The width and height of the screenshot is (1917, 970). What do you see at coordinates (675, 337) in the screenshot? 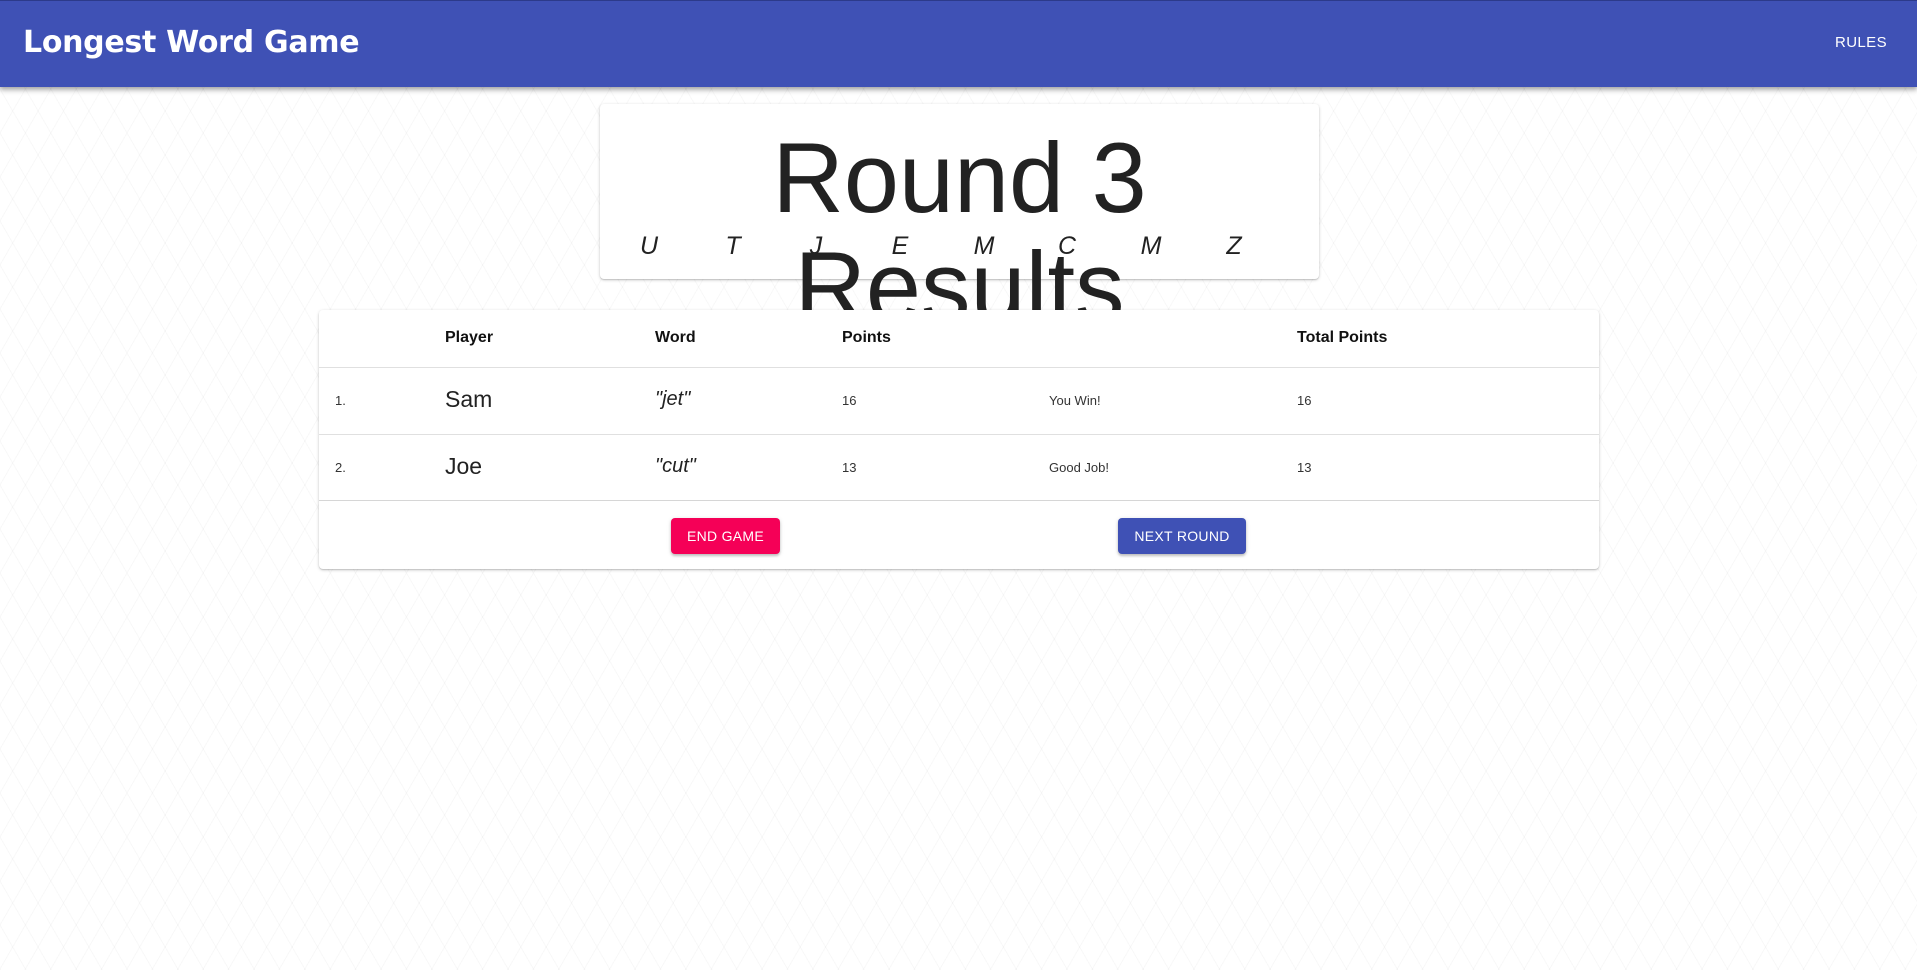
I see `header-word: Word` at bounding box center [675, 337].